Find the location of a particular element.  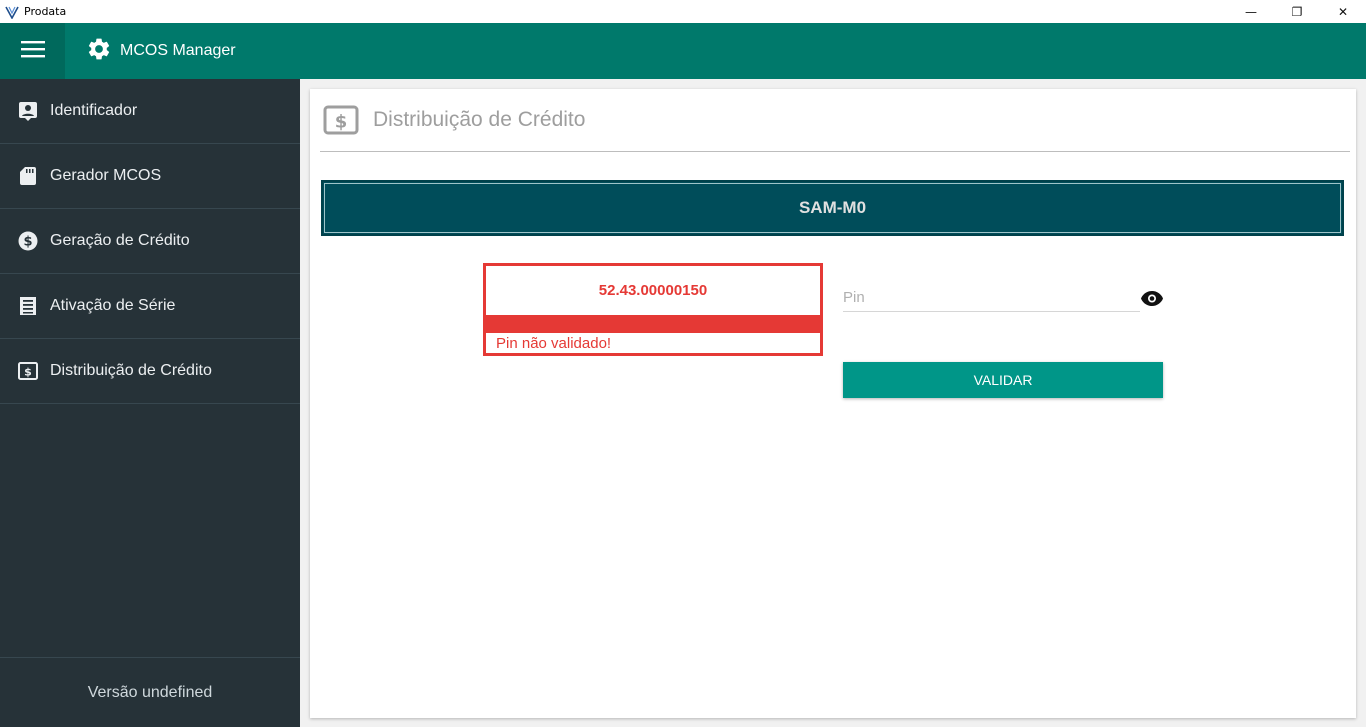

sd-card-icon is located at coordinates (28, 176).